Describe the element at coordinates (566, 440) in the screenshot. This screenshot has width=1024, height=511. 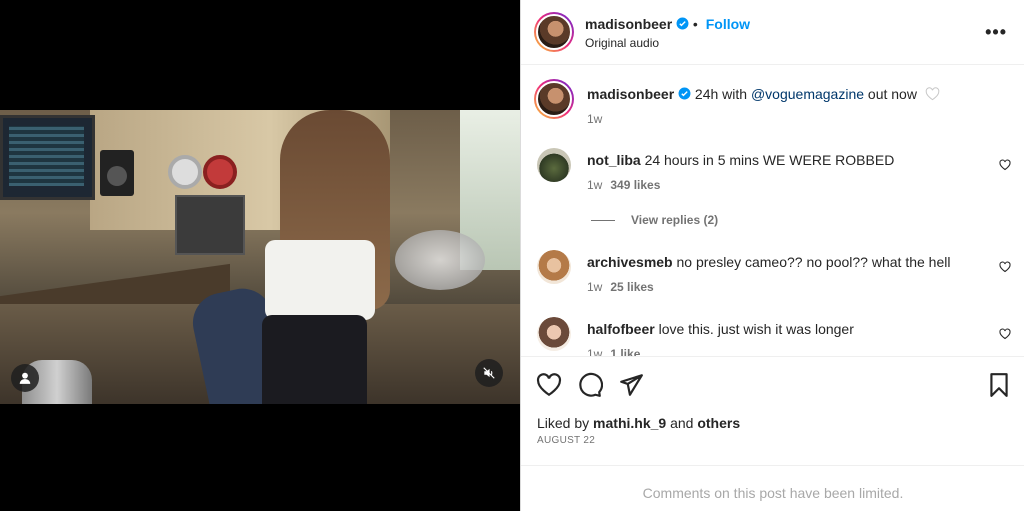
I see `post-date: AUGUST 22` at that location.